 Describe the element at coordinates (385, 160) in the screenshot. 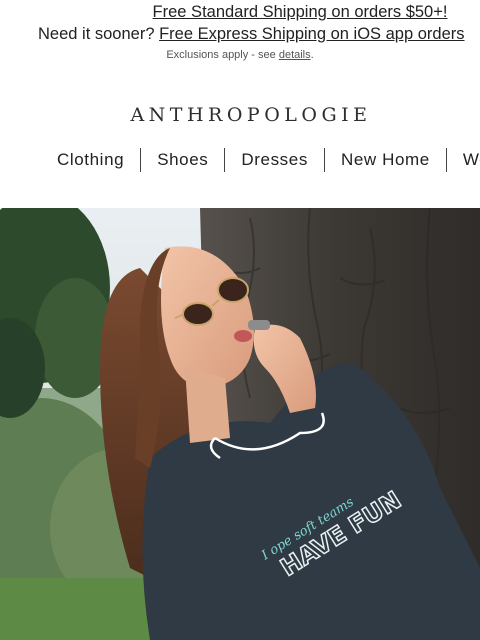

I see `nav-item-new-home: New Home` at that location.